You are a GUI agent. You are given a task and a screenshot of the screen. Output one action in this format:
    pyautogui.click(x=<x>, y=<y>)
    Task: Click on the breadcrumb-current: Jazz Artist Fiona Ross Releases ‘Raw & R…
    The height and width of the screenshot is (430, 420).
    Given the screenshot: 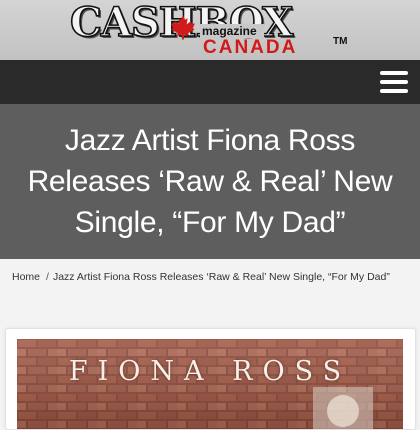 What is the action you would take?
    pyautogui.click(x=221, y=277)
    